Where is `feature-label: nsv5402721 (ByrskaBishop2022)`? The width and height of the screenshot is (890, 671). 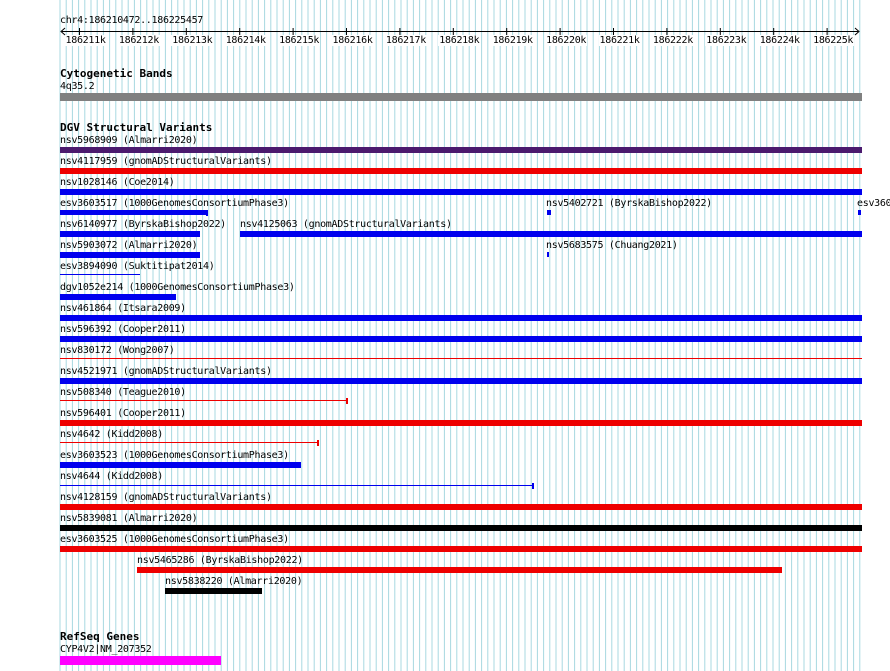
feature-label: nsv5402721 (ByrskaBishop2022) is located at coordinates (629, 203).